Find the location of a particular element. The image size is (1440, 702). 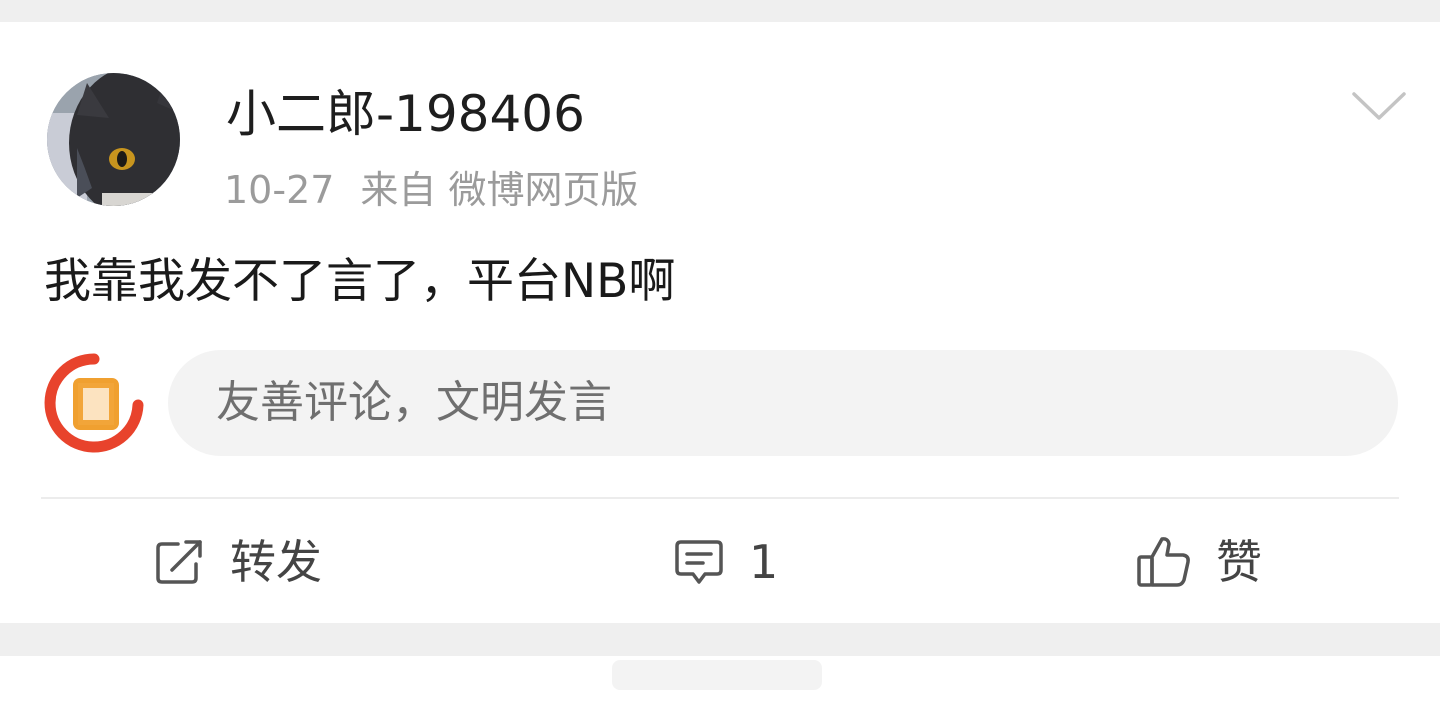

more-options-button is located at coordinates (1379, 106).